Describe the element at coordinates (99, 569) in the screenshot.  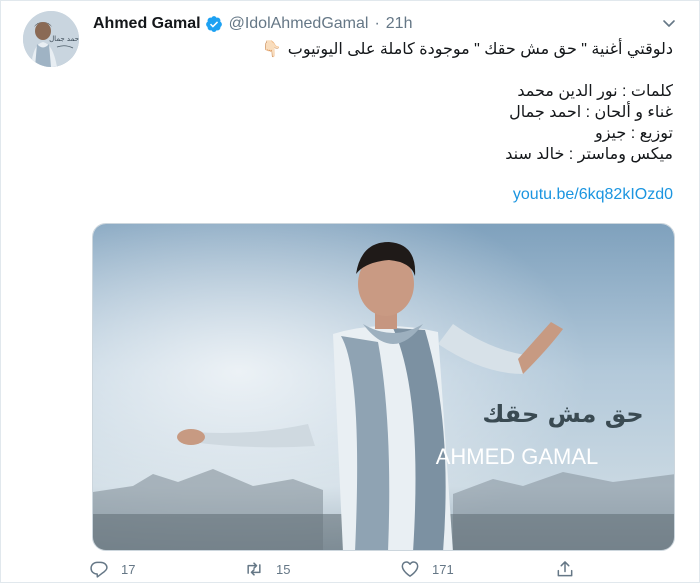
I see `reply-icon` at that location.